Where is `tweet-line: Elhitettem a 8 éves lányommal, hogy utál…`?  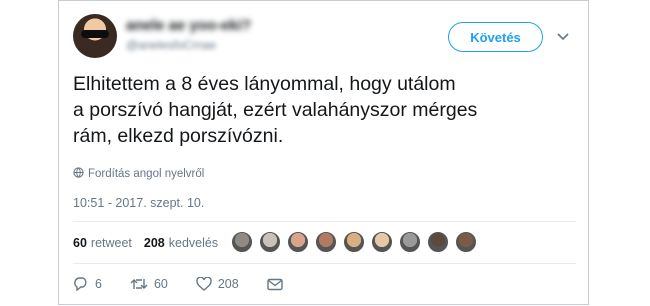
tweet-line: Elhitettem a 8 éves lányommal, hogy utál… is located at coordinates (264, 84).